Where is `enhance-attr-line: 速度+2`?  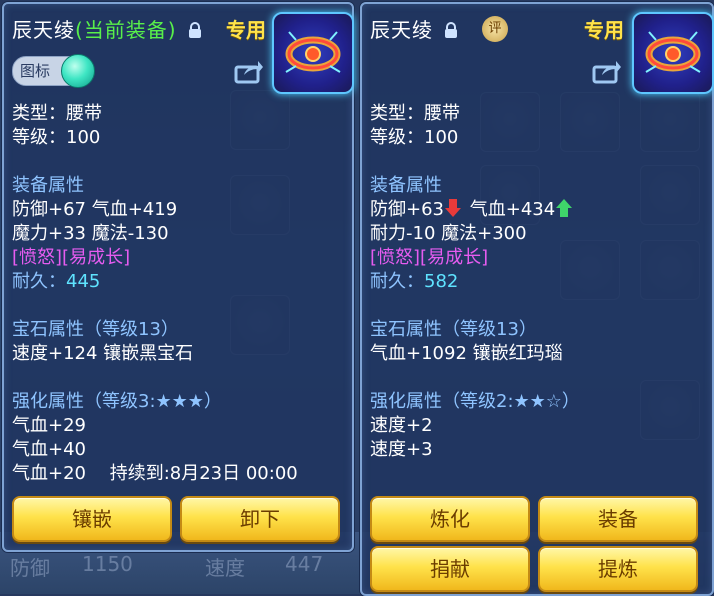
enhance-attr-line: 速度+2 is located at coordinates (401, 425).